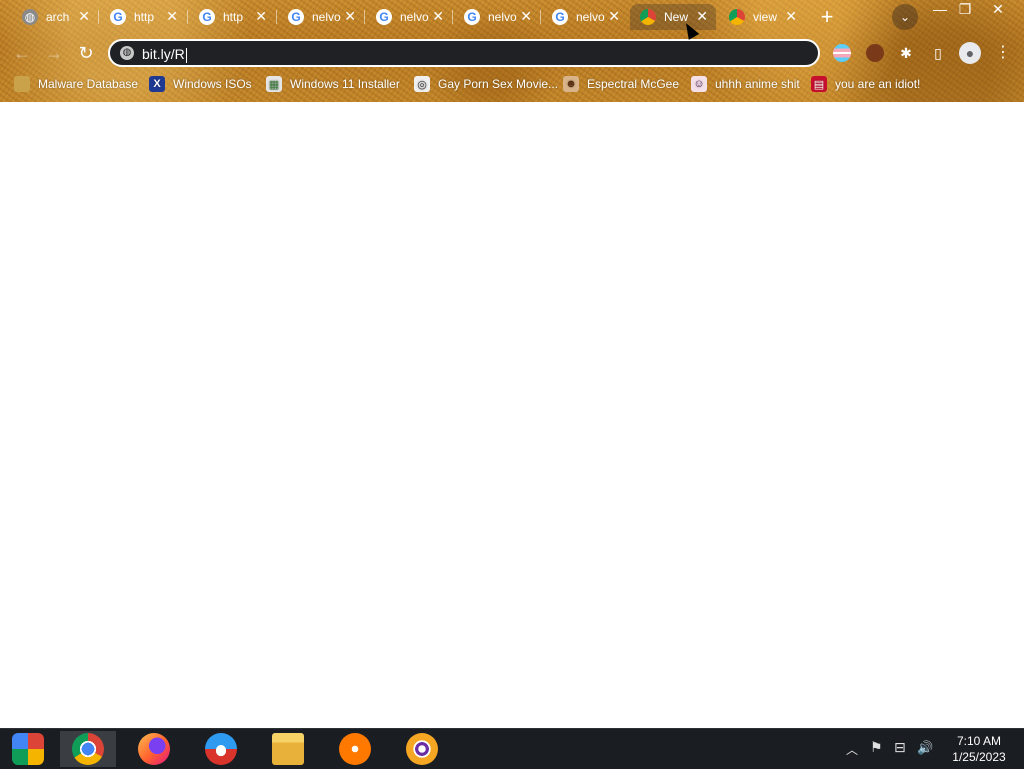 The height and width of the screenshot is (769, 1024). I want to click on clock-date: 1/25/2023, so click(979, 757).